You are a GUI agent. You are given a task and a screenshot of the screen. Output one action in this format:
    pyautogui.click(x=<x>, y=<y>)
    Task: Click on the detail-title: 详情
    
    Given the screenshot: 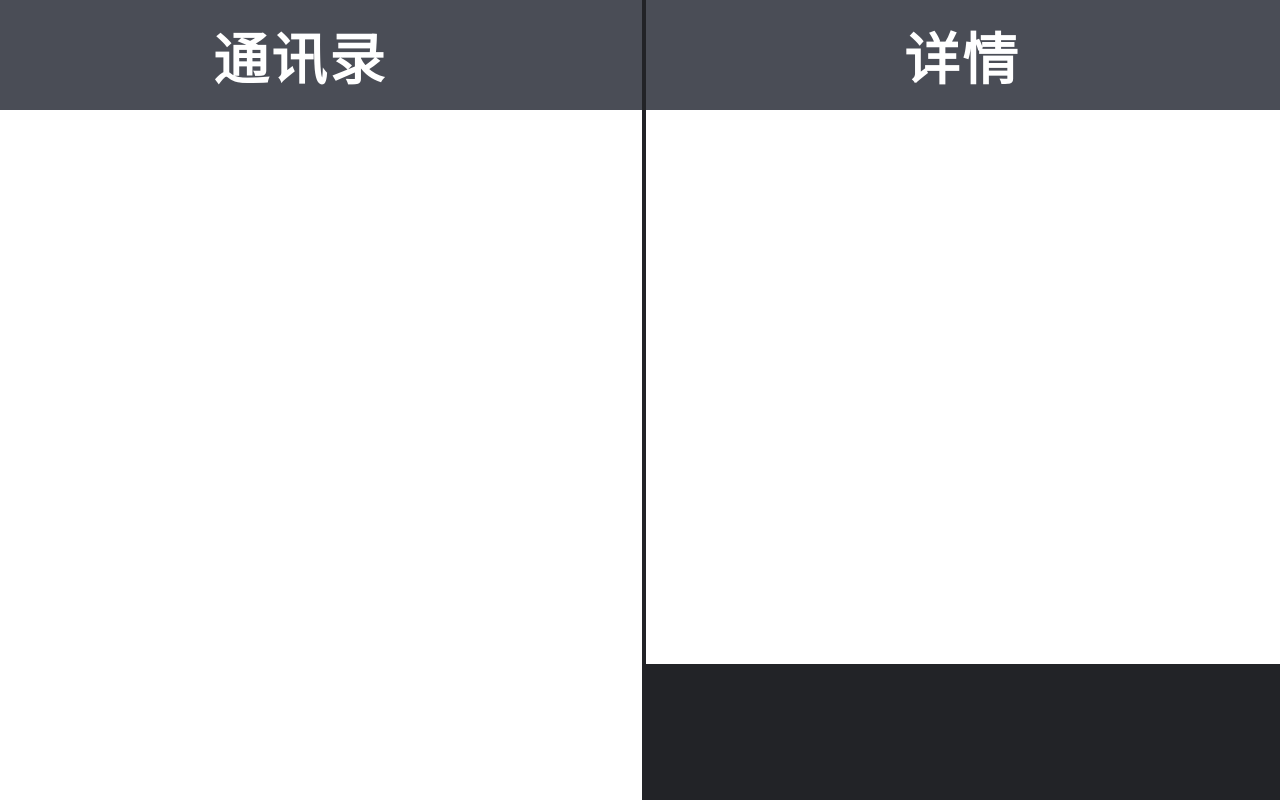 What is the action you would take?
    pyautogui.click(x=963, y=60)
    